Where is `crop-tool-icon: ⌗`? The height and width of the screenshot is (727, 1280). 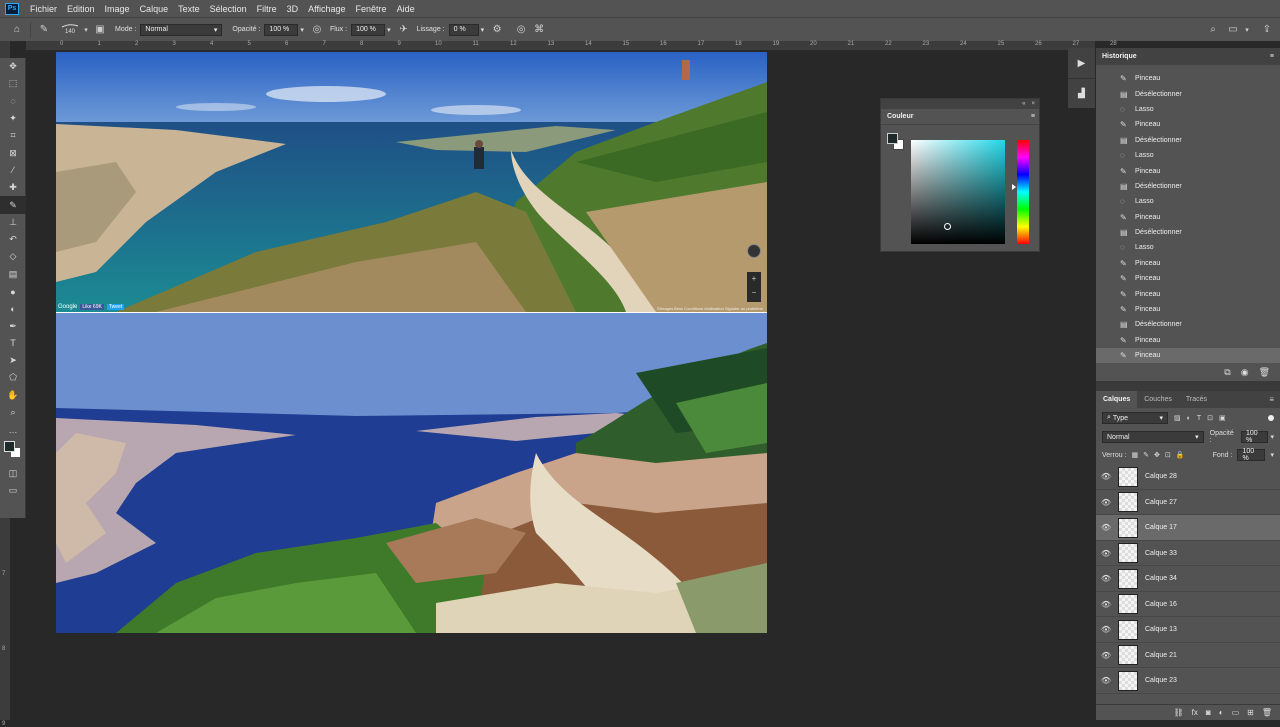
crop-tool-icon: ⌗ is located at coordinates (13, 135).